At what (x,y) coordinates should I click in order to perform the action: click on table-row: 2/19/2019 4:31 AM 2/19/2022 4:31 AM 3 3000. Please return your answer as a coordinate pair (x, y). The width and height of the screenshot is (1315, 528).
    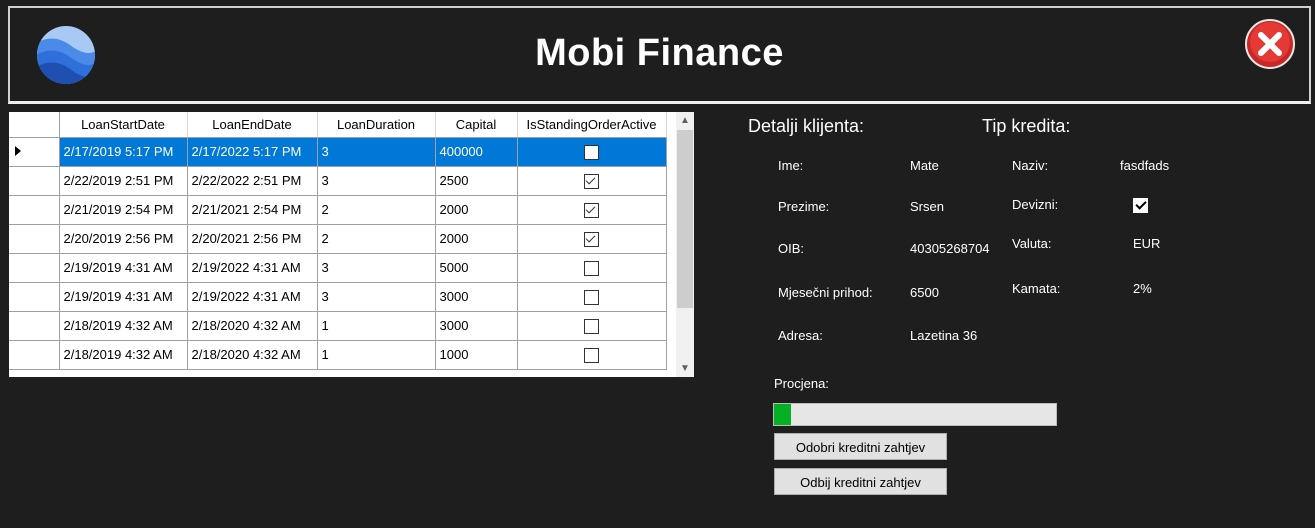
    Looking at the image, I should click on (338, 297).